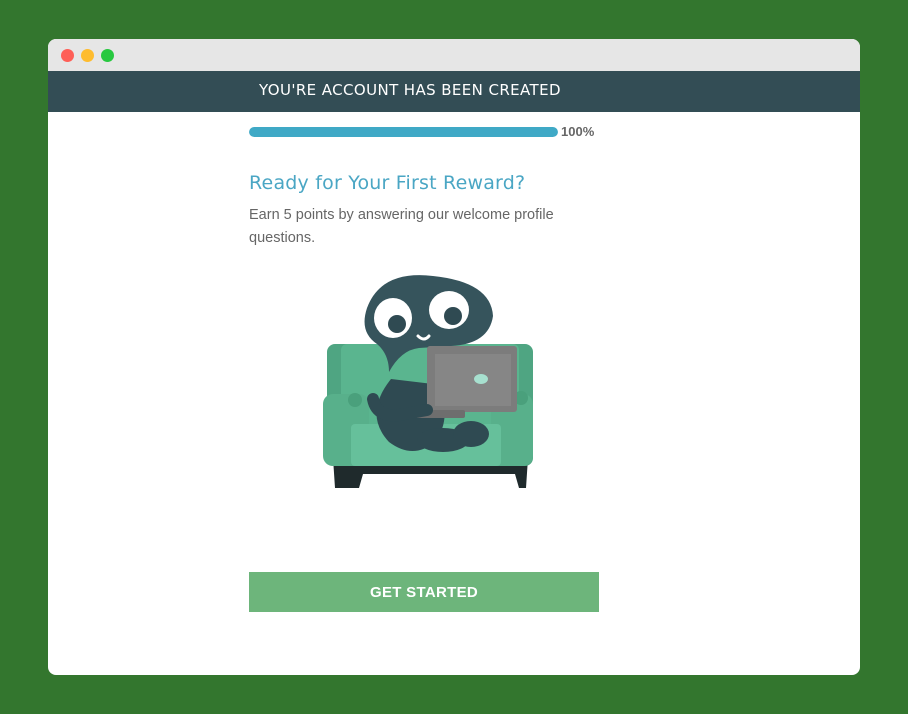 The height and width of the screenshot is (714, 908). Describe the element at coordinates (578, 131) in the screenshot. I see `progress-label: 100%` at that location.